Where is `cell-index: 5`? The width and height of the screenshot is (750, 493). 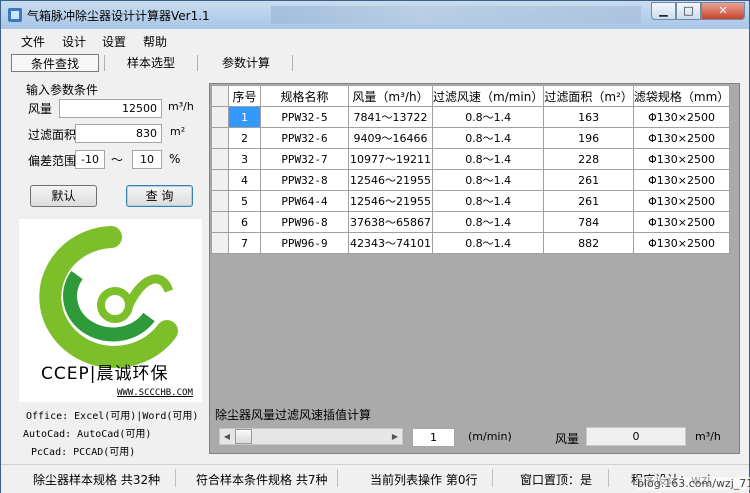
cell-index: 5 is located at coordinates (244, 201).